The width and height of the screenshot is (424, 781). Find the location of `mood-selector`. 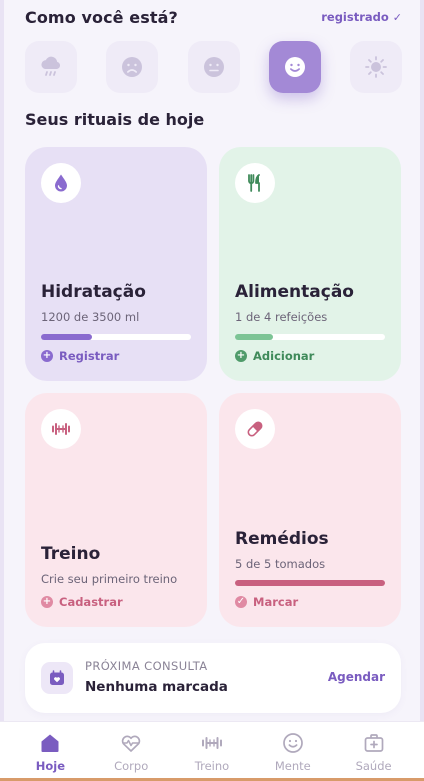

mood-selector is located at coordinates (213, 67).